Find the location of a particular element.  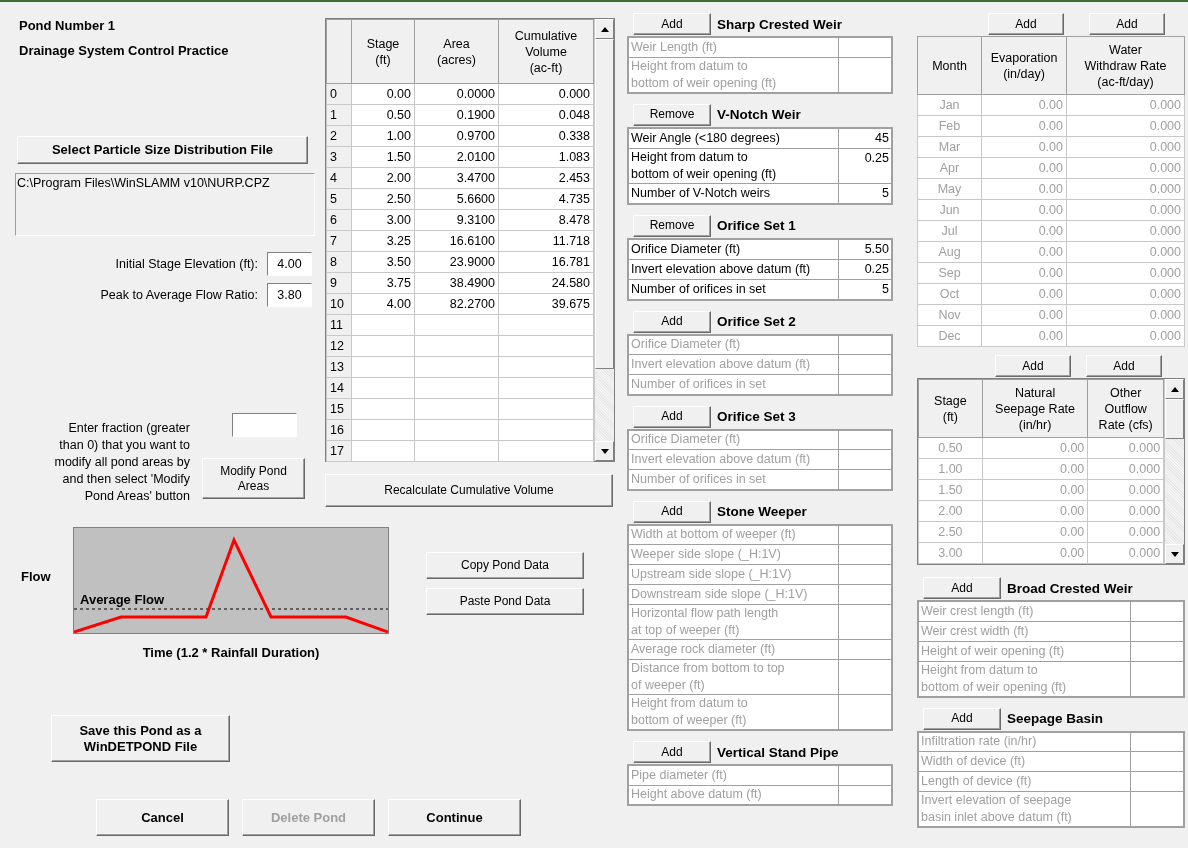

section-title: Stone Weeper is located at coordinates (762, 511).